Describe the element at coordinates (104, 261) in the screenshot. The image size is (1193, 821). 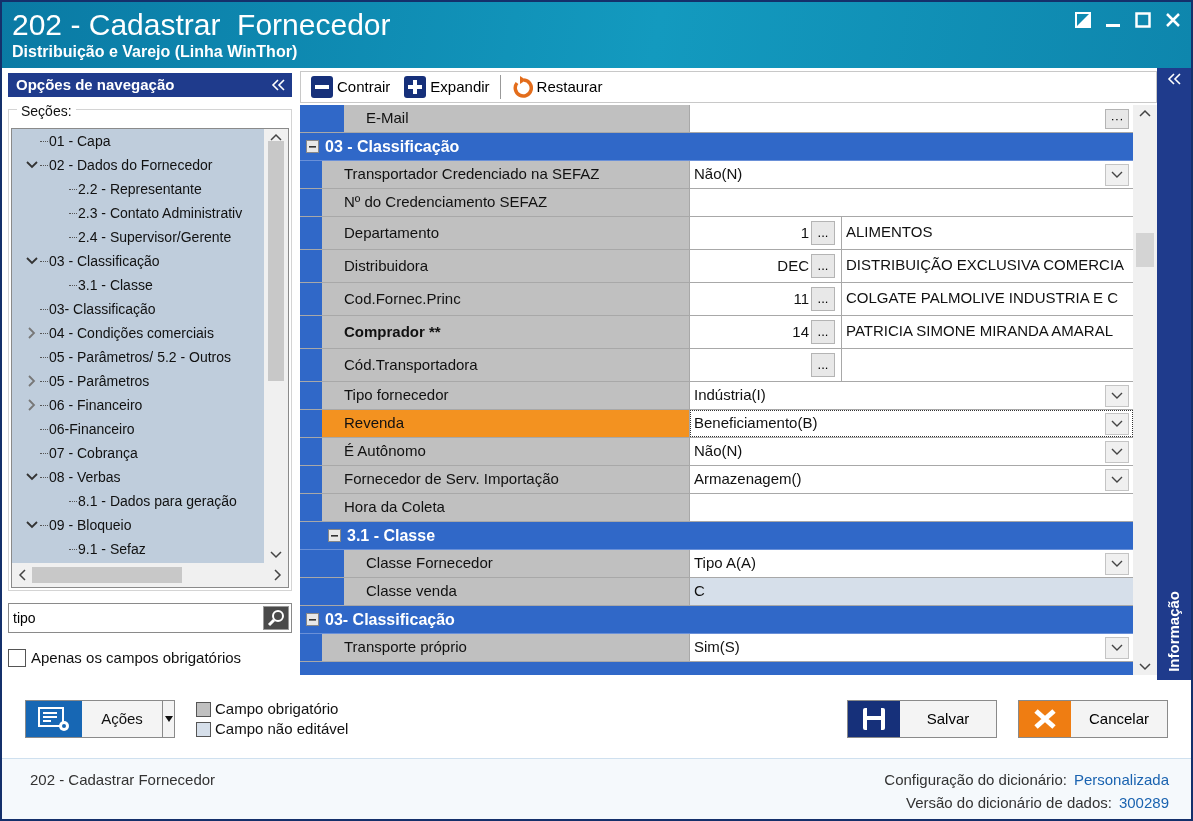
I see `tree-item: 03 - Classificação` at that location.